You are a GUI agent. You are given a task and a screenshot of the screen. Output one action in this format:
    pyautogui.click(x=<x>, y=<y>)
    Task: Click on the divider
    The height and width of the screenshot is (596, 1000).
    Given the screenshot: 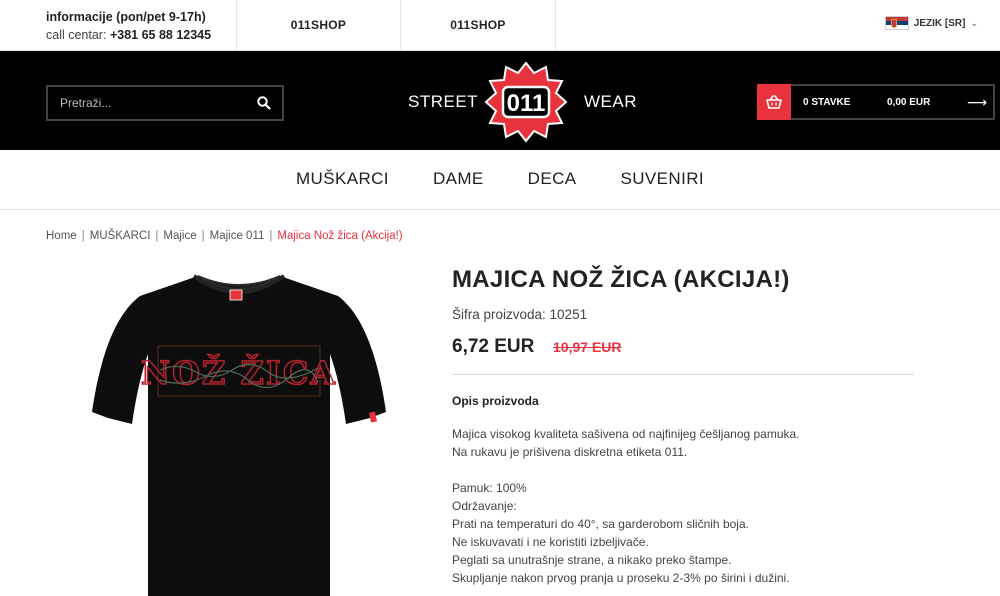 What is the action you would take?
    pyautogui.click(x=683, y=374)
    